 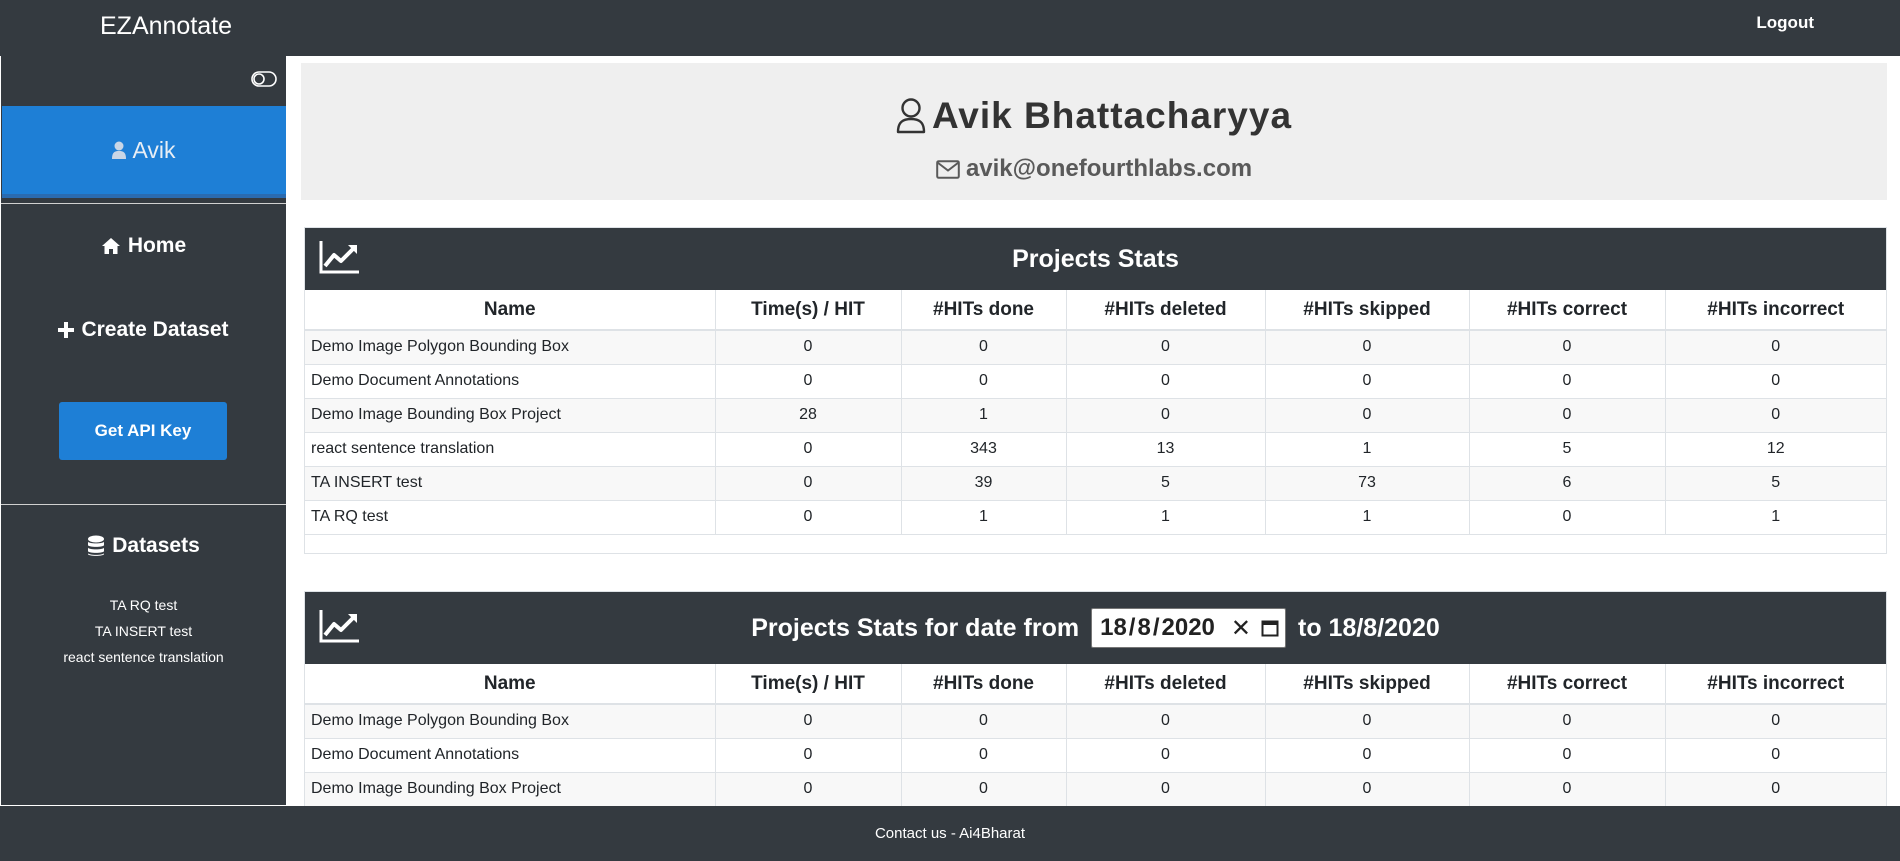 I want to click on get-api-key-button: Get API Key, so click(x=143, y=431).